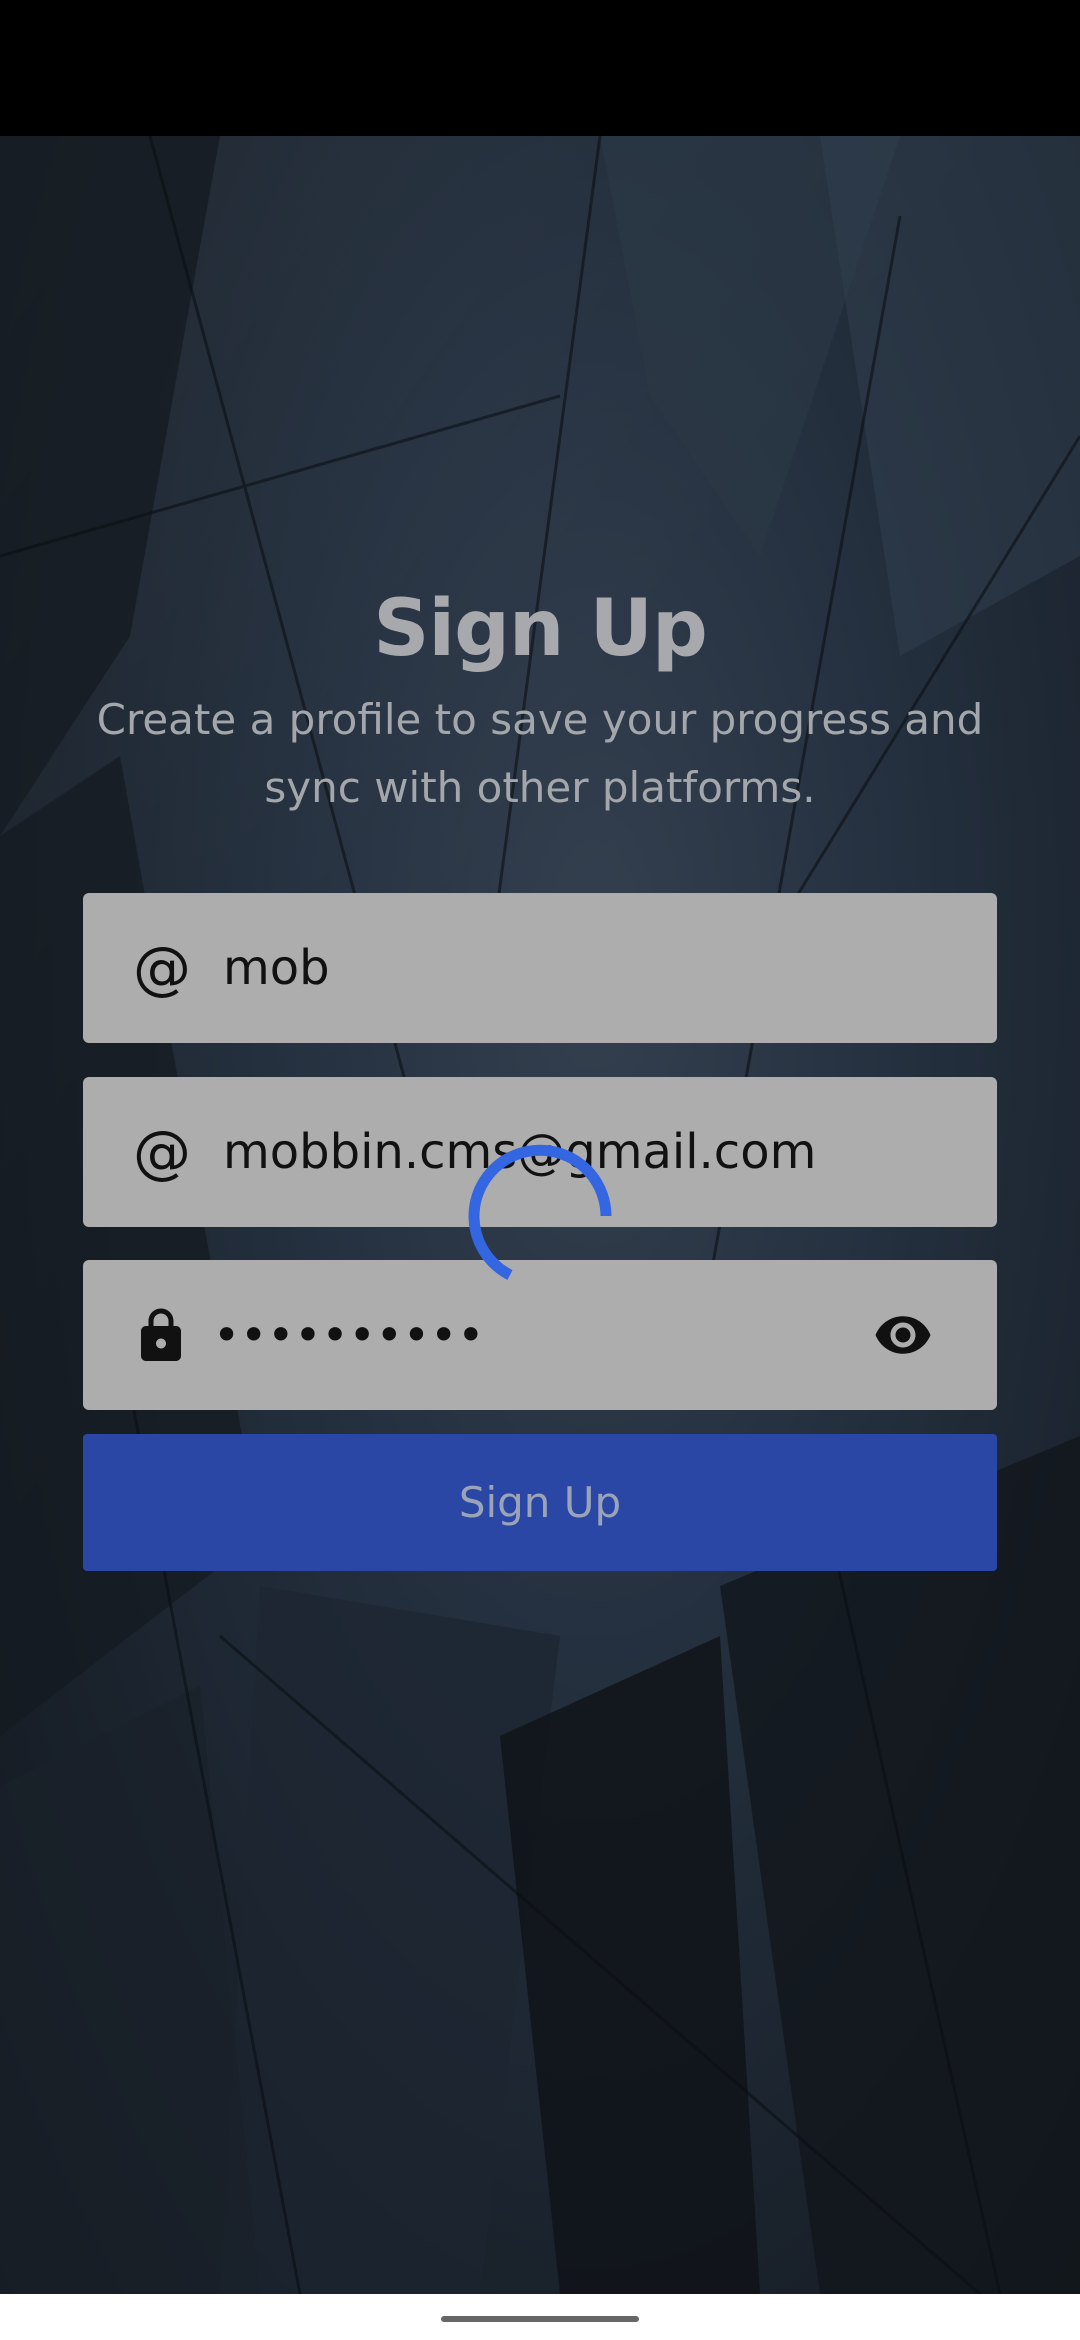 The image size is (1080, 2340). I want to click on username-field: @ mob, so click(540, 968).